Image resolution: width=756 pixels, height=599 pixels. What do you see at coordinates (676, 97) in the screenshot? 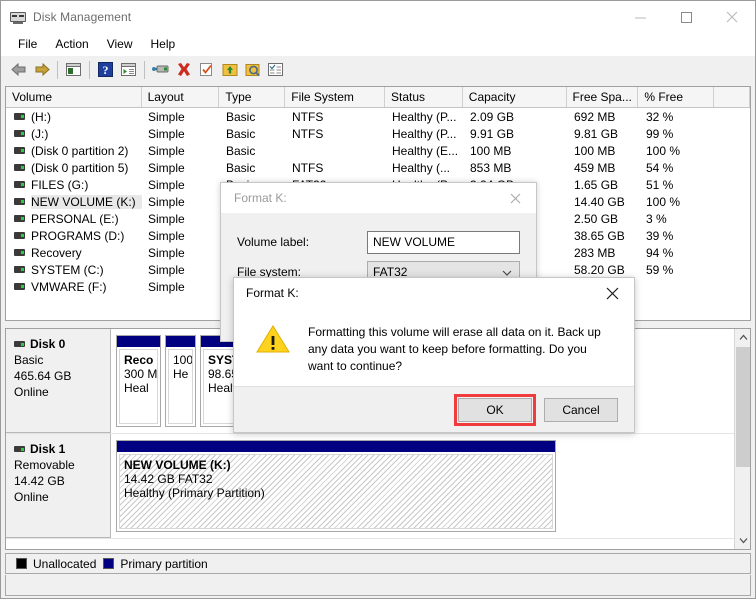
I see `column-header--free: % Free` at bounding box center [676, 97].